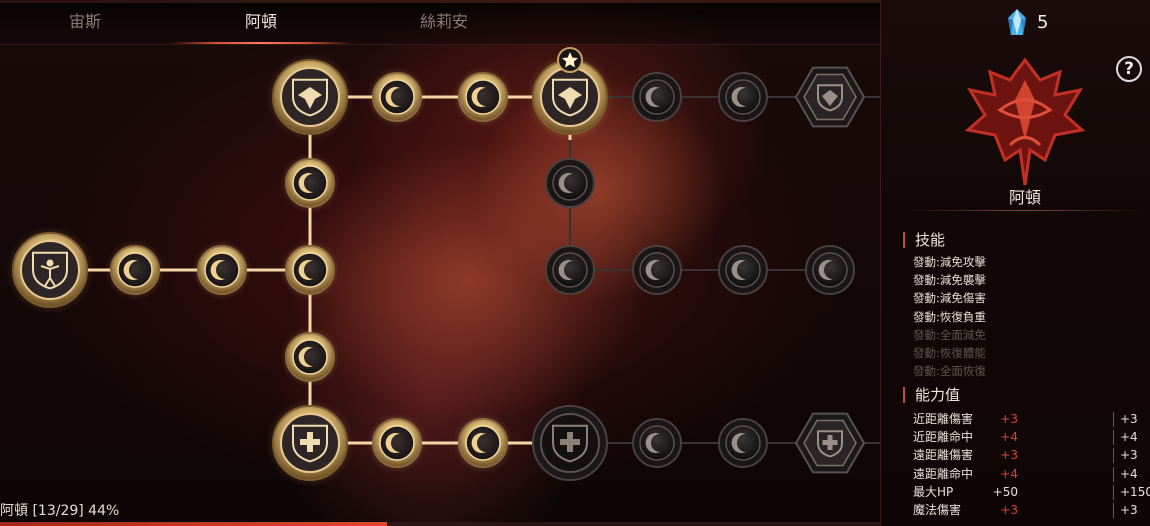 The height and width of the screenshot is (526, 1150). What do you see at coordinates (1031, 510) in the screenshot?
I see `stat-row: 魔法傷害 +3 +3` at bounding box center [1031, 510].